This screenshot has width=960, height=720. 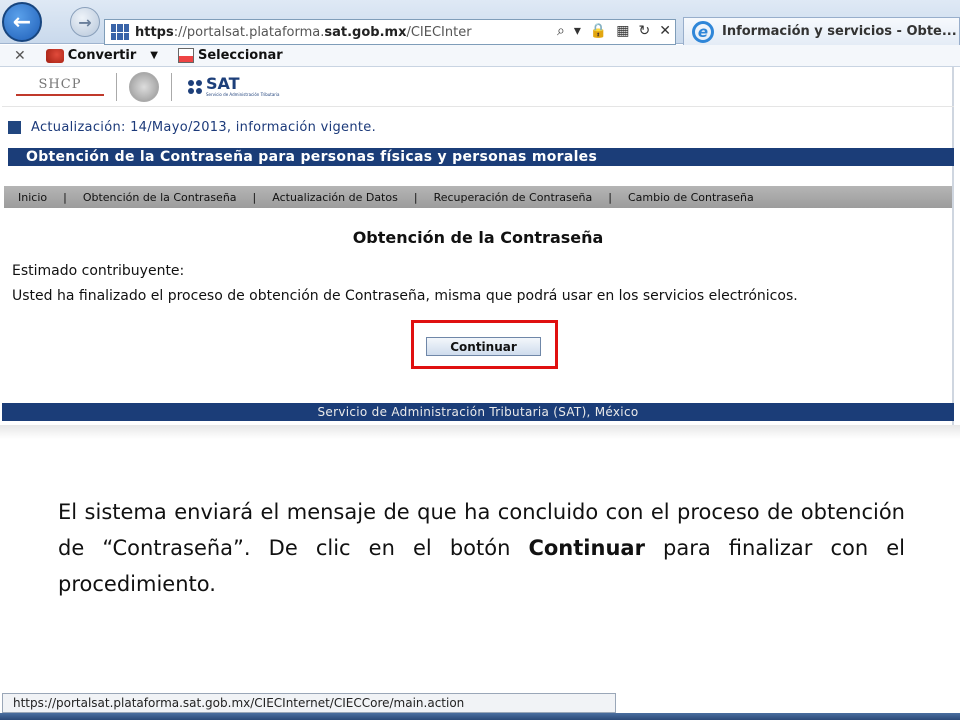 What do you see at coordinates (480, 432) in the screenshot?
I see `screenshot-shadow` at bounding box center [480, 432].